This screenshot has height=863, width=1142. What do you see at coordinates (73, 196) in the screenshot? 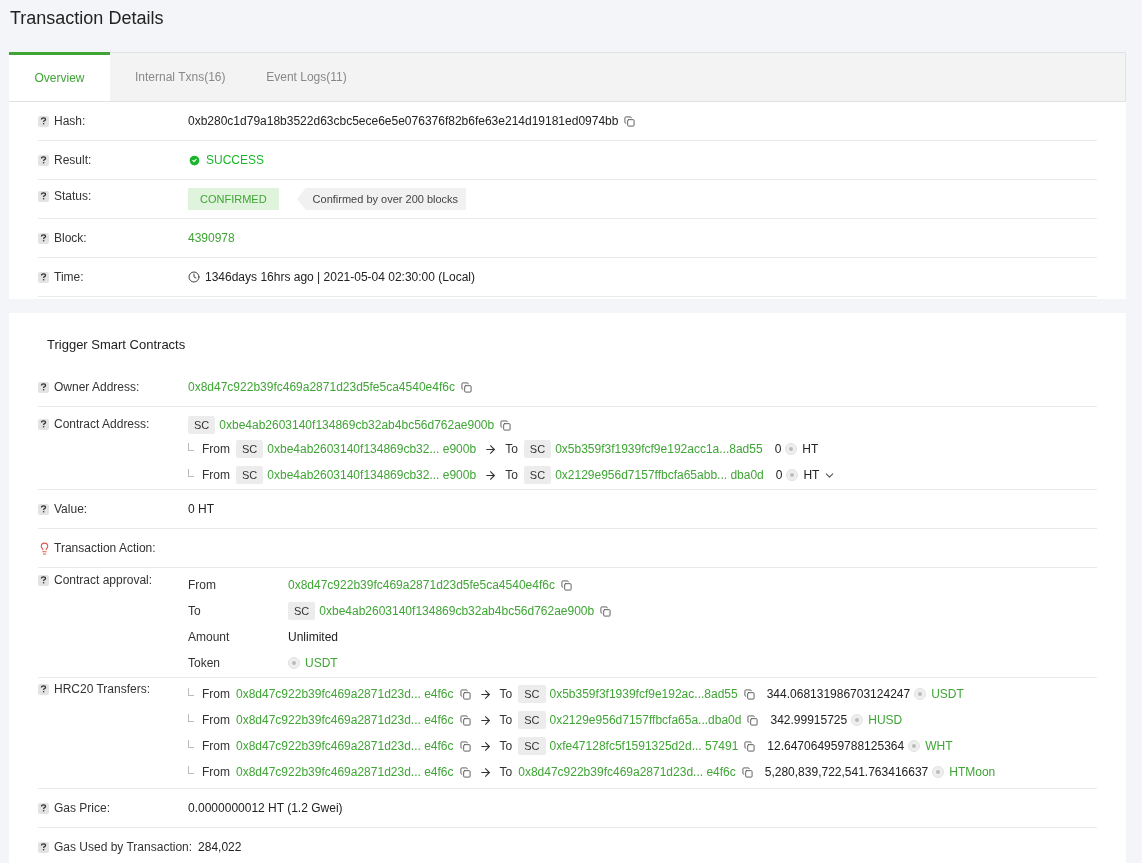
I see `field-label: Status:` at bounding box center [73, 196].